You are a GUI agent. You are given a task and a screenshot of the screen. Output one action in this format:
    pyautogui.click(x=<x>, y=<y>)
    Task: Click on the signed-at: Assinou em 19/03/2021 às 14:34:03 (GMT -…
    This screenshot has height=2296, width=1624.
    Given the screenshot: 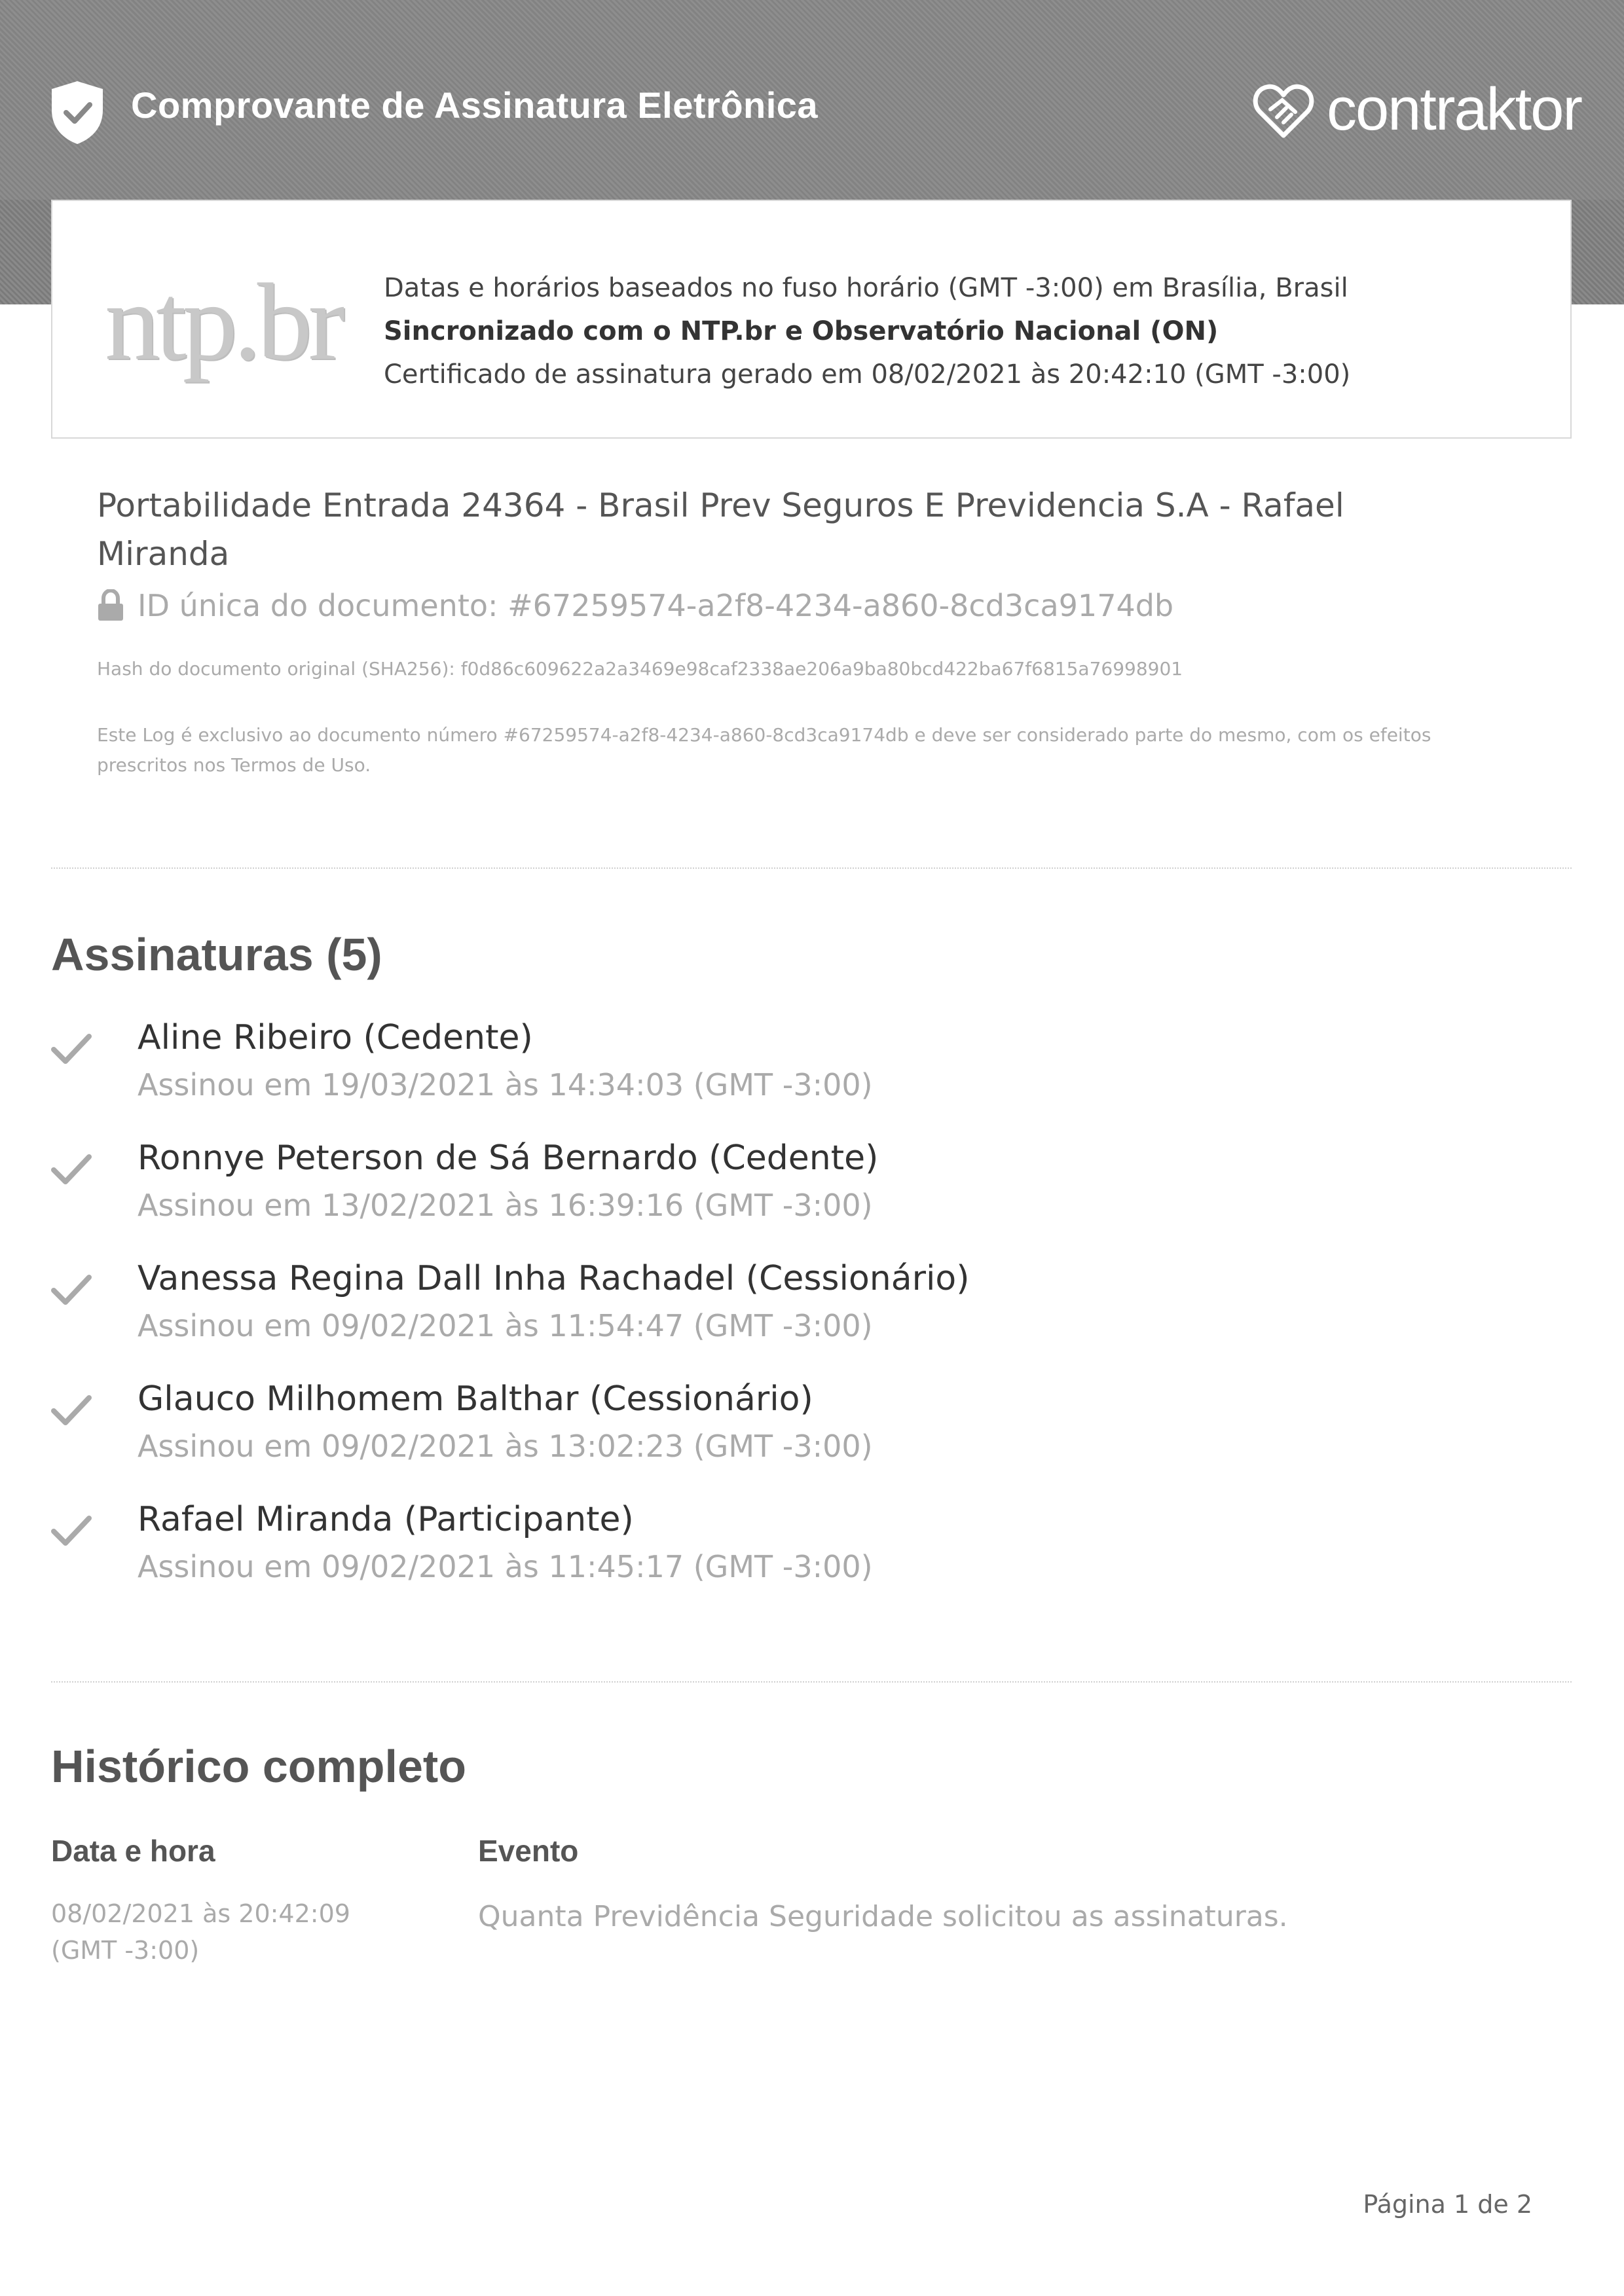 What is the action you would take?
    pyautogui.click(x=505, y=1084)
    